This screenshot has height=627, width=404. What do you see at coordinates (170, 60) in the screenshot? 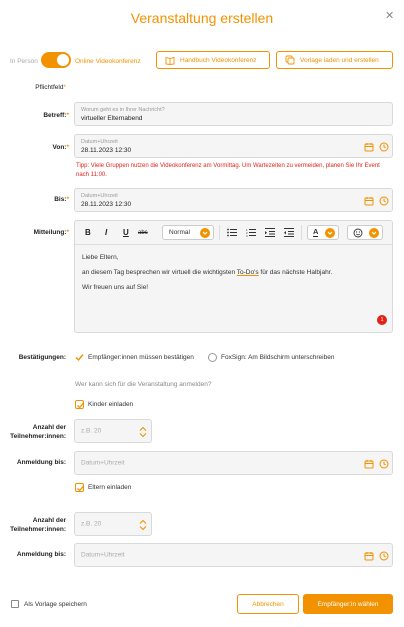
I see `book-icon` at bounding box center [170, 60].